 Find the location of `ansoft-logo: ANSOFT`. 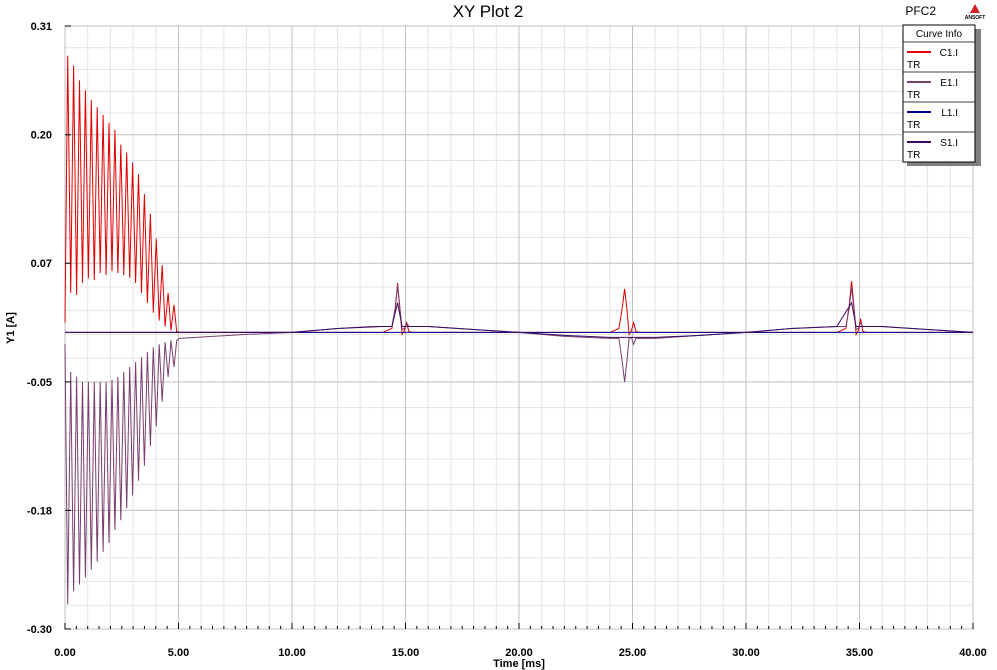

ansoft-logo: ANSOFT is located at coordinates (975, 12).